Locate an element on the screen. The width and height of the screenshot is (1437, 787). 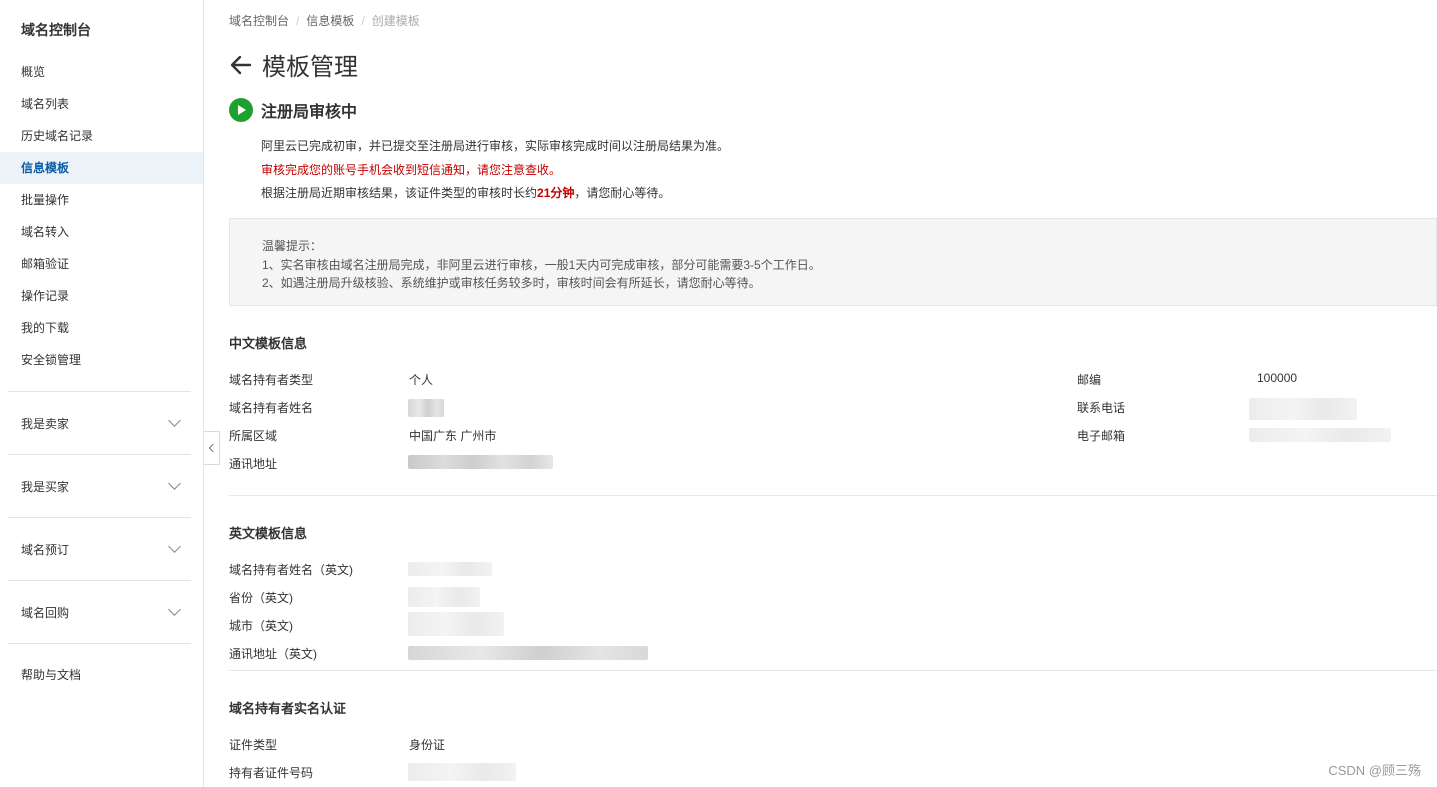
sidebar-group-label: 域名回购 is located at coordinates (45, 612).